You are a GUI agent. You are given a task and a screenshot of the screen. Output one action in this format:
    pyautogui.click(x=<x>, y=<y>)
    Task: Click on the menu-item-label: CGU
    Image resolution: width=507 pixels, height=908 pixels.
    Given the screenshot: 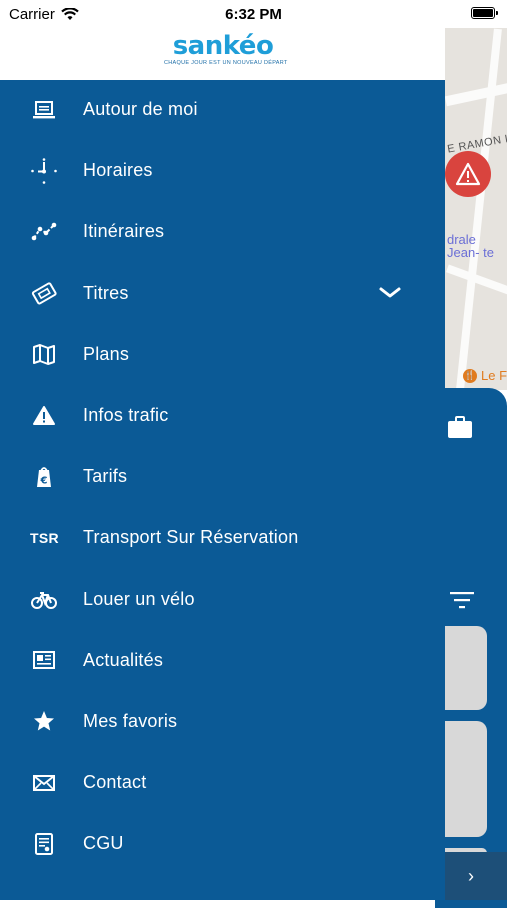 What is the action you would take?
    pyautogui.click(x=103, y=843)
    